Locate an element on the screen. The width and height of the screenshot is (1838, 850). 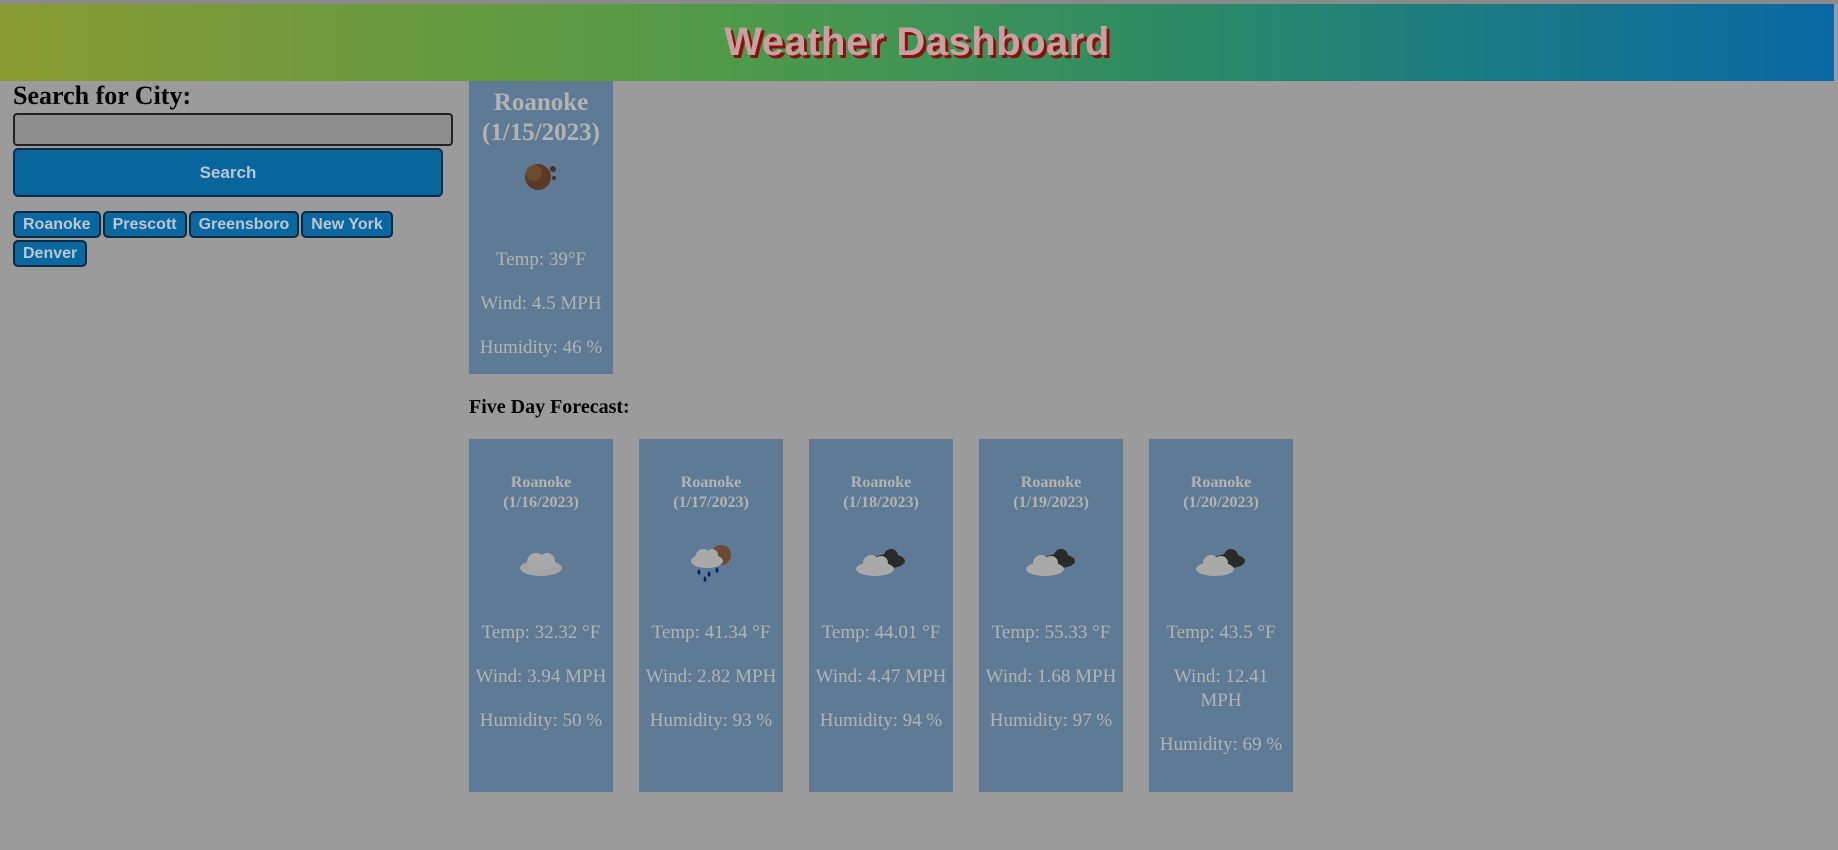
forecast-city-date: Roanoke (1/16/2023) is located at coordinates (541, 492).